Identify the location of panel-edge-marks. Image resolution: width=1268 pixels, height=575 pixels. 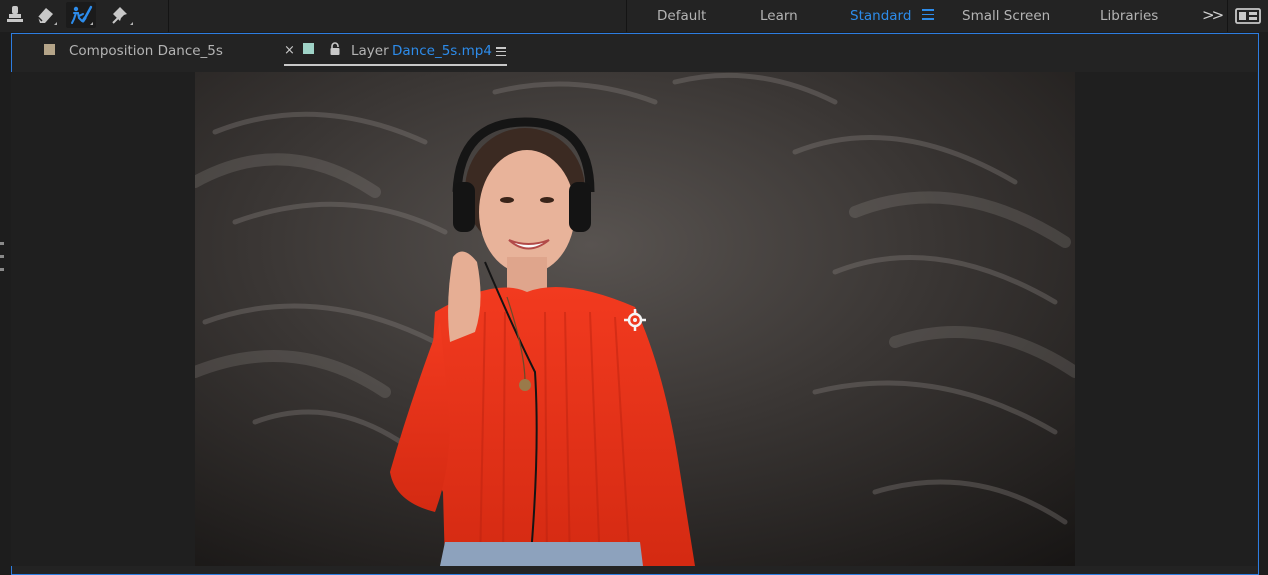
(2, 260).